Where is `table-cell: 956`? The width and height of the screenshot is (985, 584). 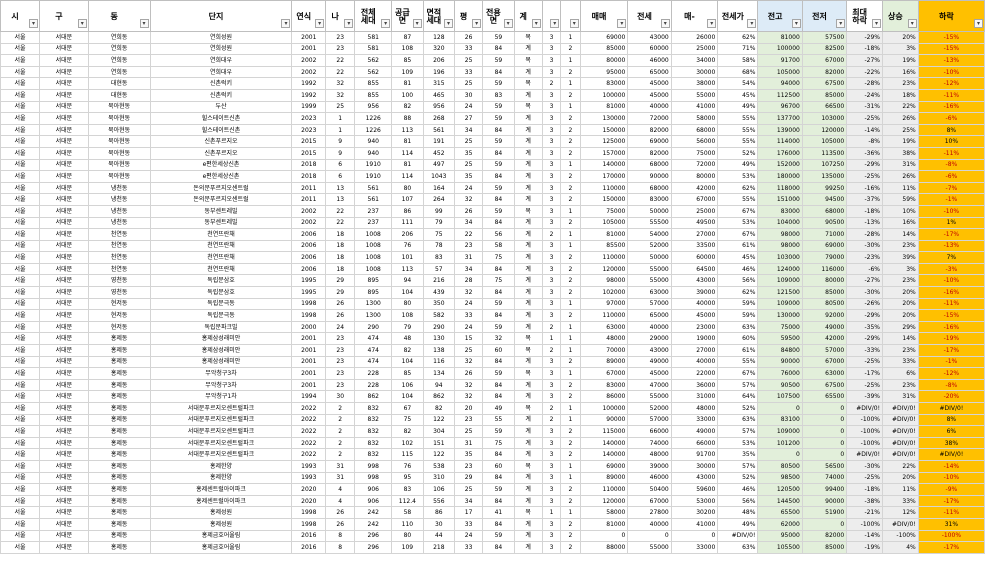
table-cell: 956 is located at coordinates (439, 107).